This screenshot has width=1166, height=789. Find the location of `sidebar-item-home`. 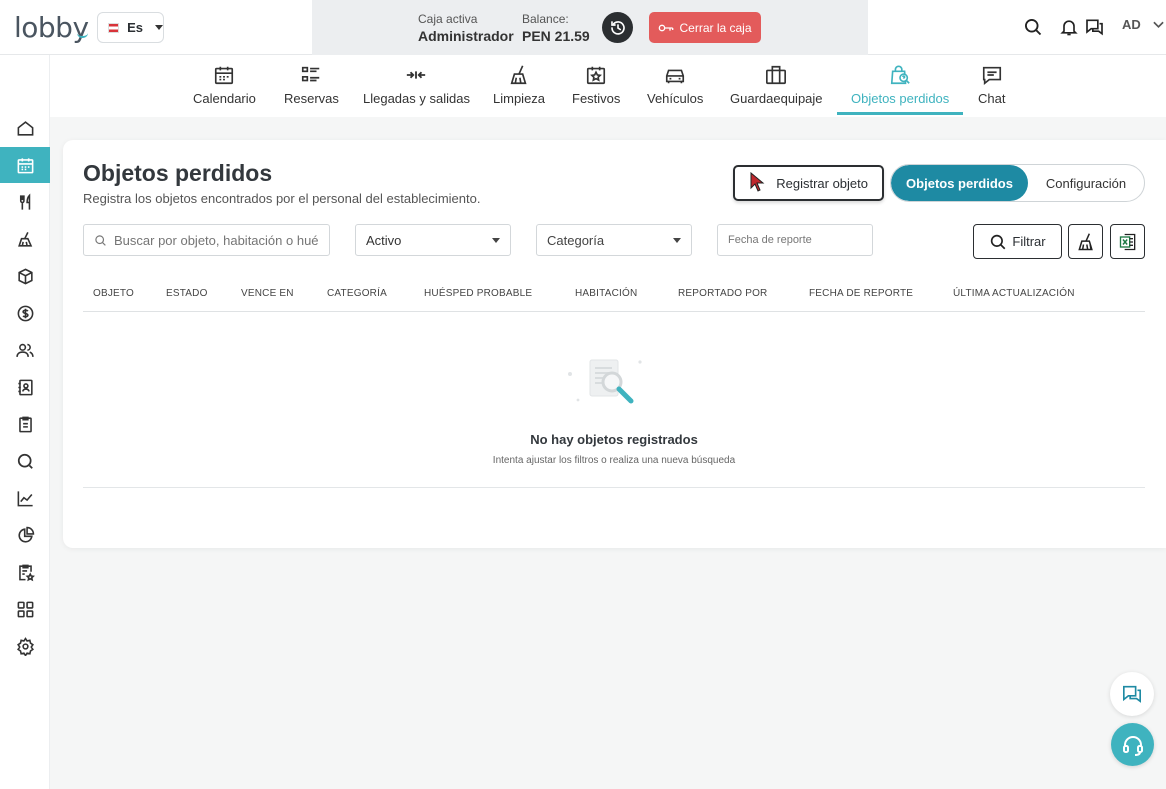

sidebar-item-home is located at coordinates (25, 128).